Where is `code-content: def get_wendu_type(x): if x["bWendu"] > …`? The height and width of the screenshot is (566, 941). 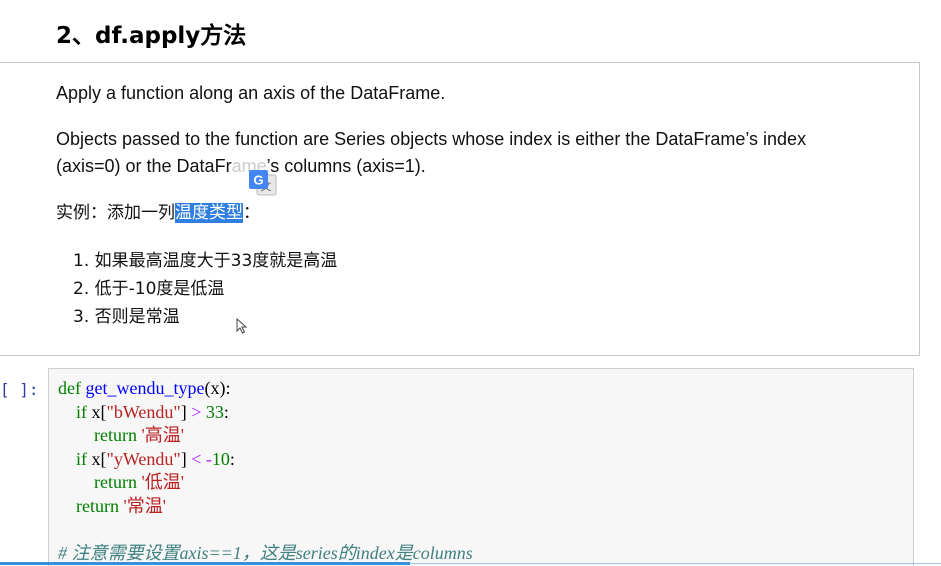 code-content: def get_wendu_type(x): if x["bWendu"] > … is located at coordinates (265, 471).